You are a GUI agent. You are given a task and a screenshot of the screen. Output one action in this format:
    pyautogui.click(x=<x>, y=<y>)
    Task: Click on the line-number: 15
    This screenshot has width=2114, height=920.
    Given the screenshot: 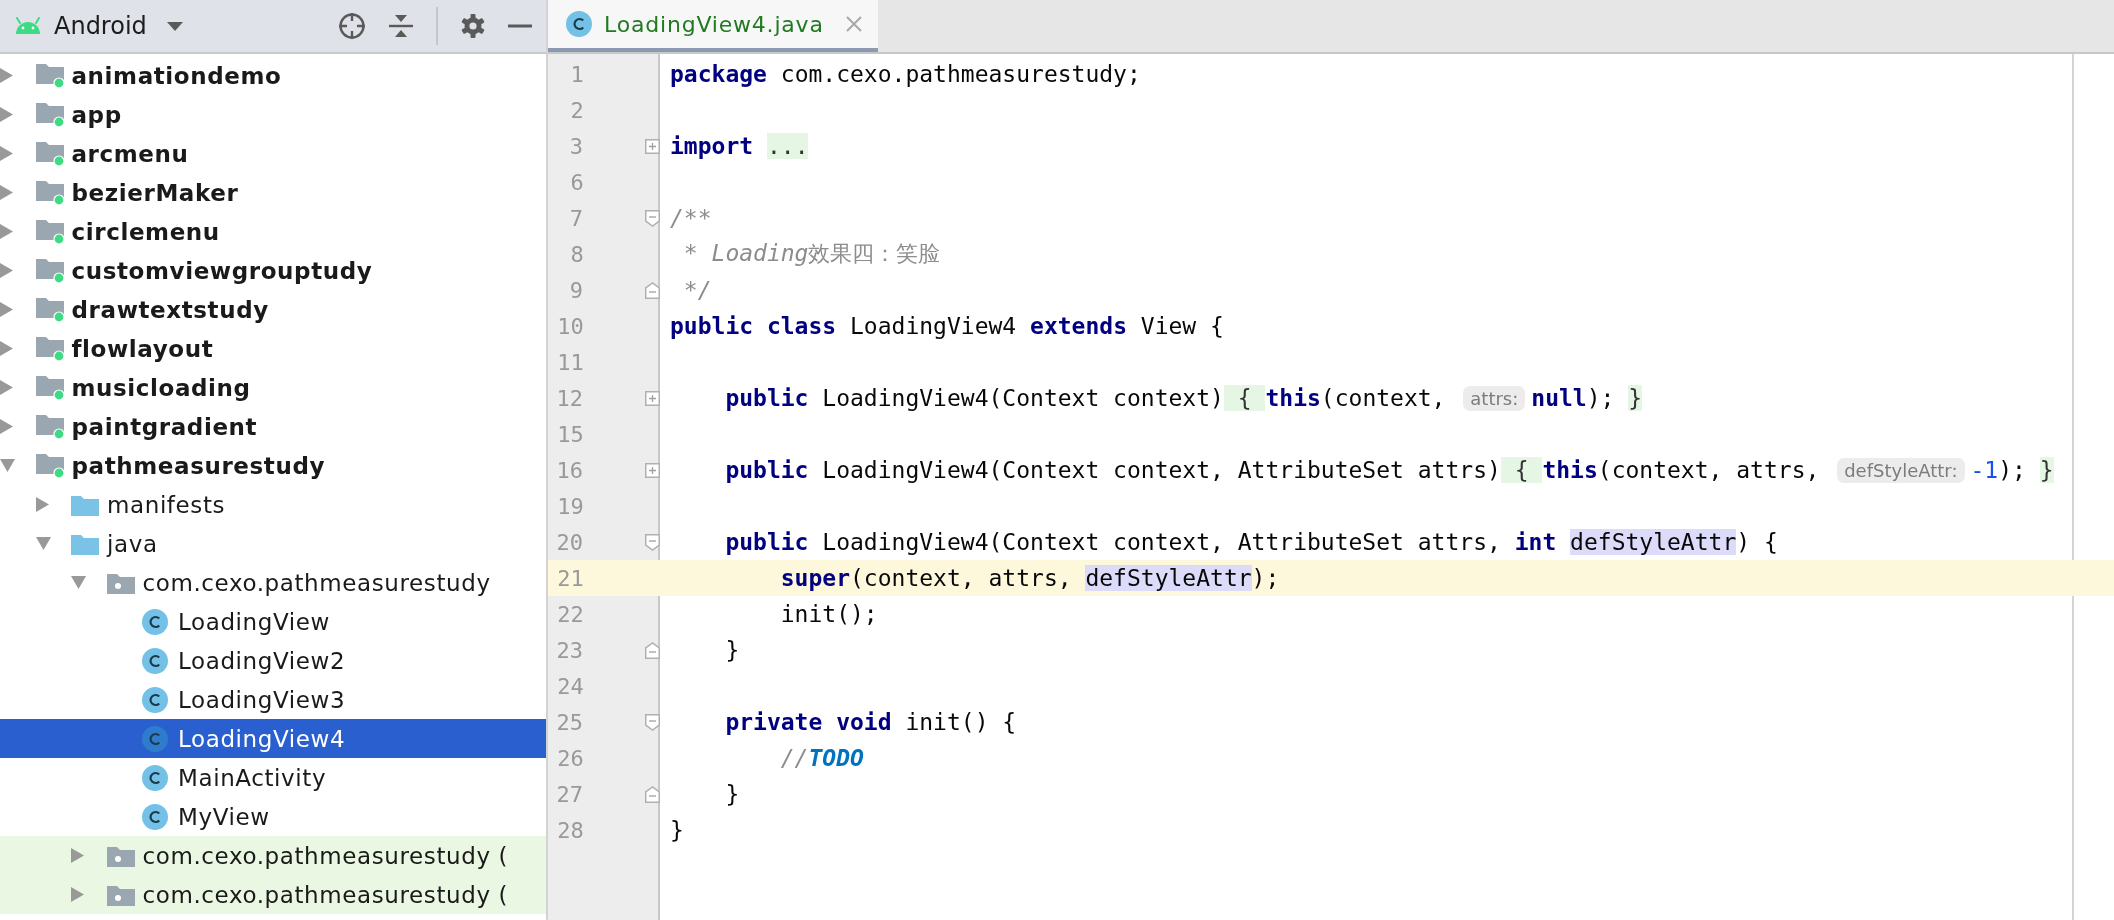 What is the action you would take?
    pyautogui.click(x=570, y=434)
    